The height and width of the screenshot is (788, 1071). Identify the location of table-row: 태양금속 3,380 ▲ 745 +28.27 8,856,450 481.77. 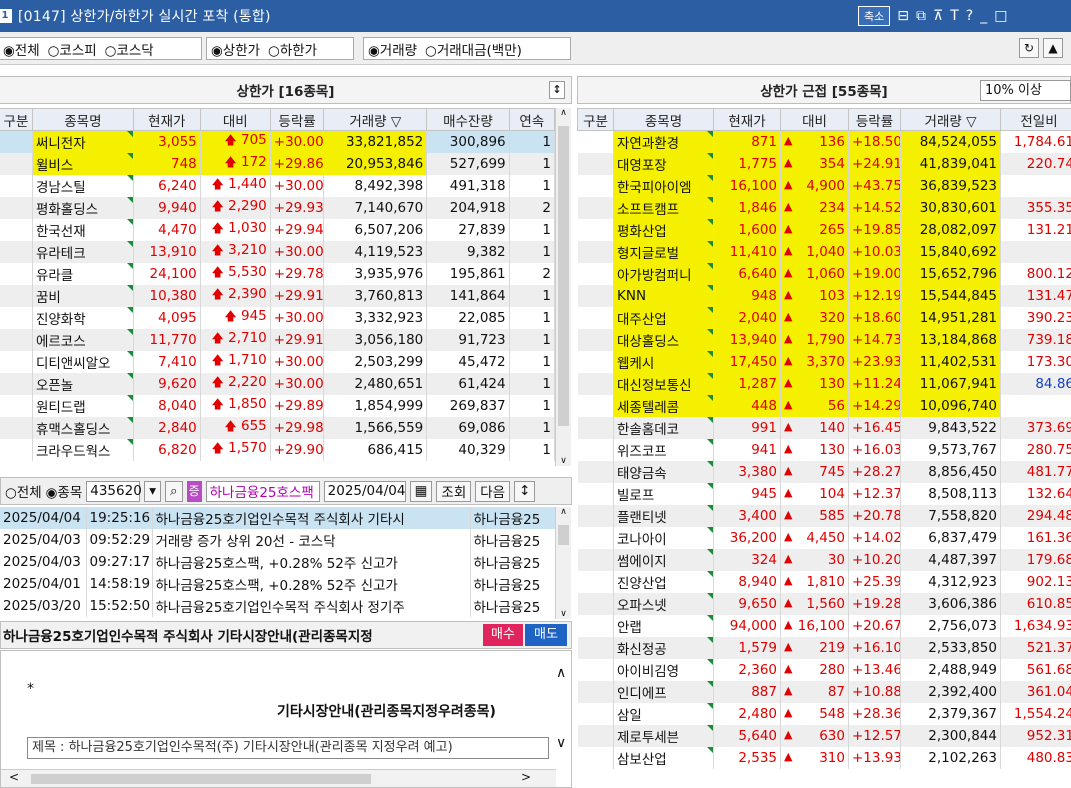
(824, 471).